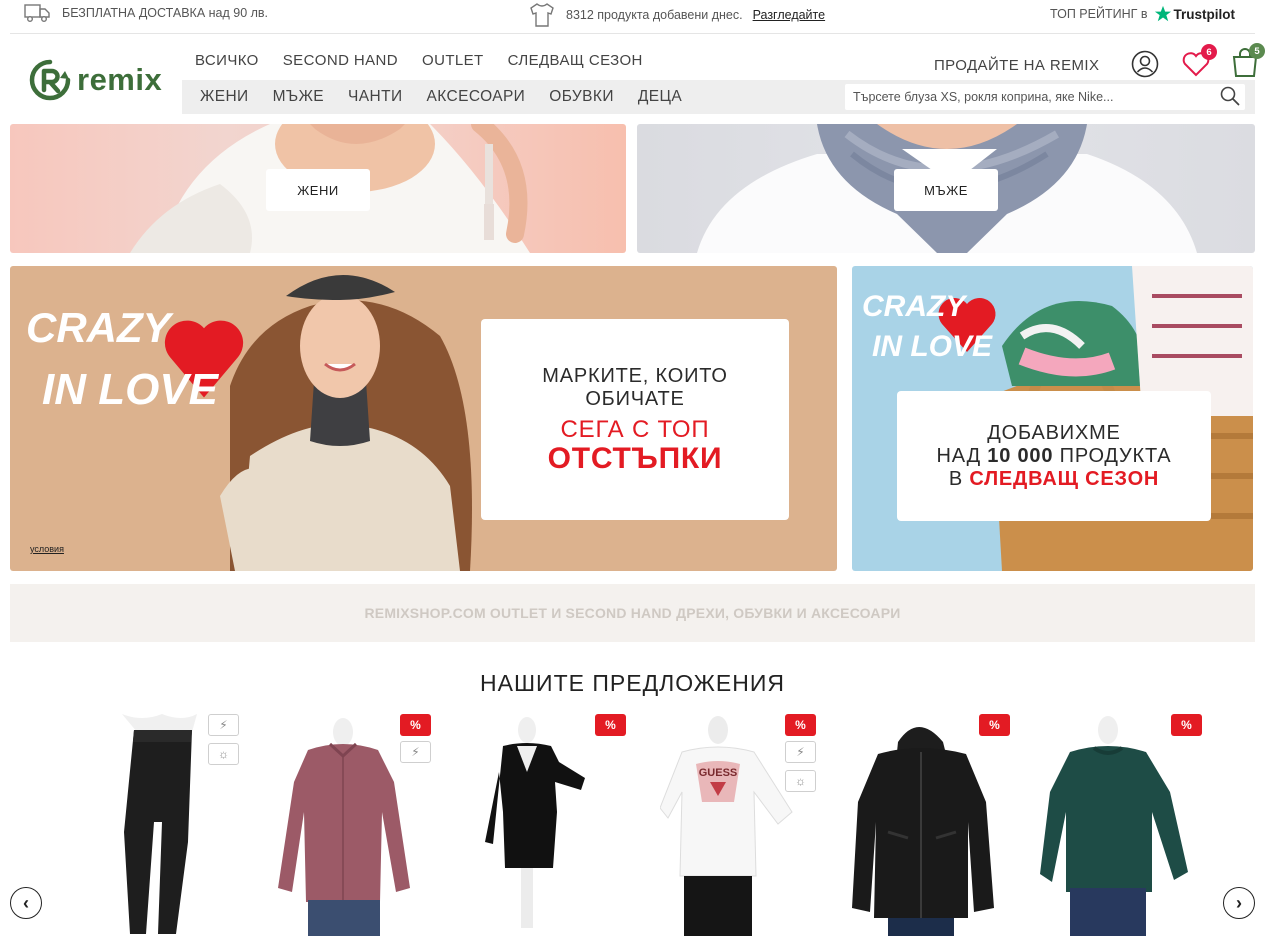 The width and height of the screenshot is (1268, 936). I want to click on remix-logo: remix, so click(94, 80).